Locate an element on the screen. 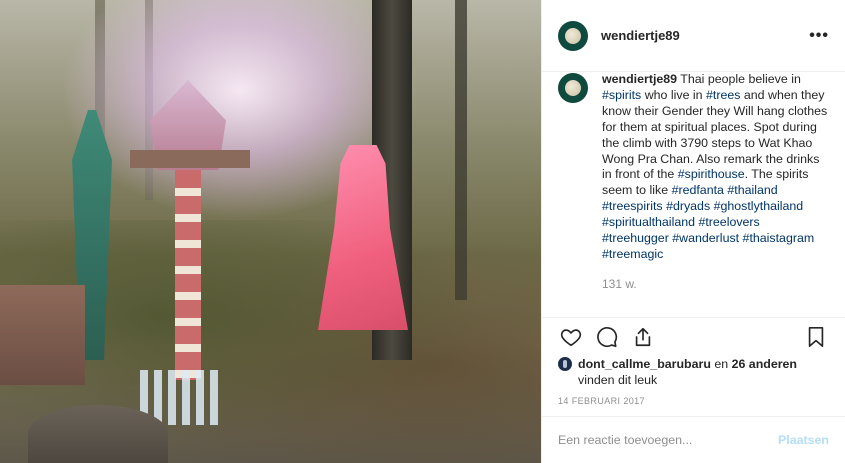 The image size is (845, 463). hashtag-link: #treelovers is located at coordinates (728, 222).